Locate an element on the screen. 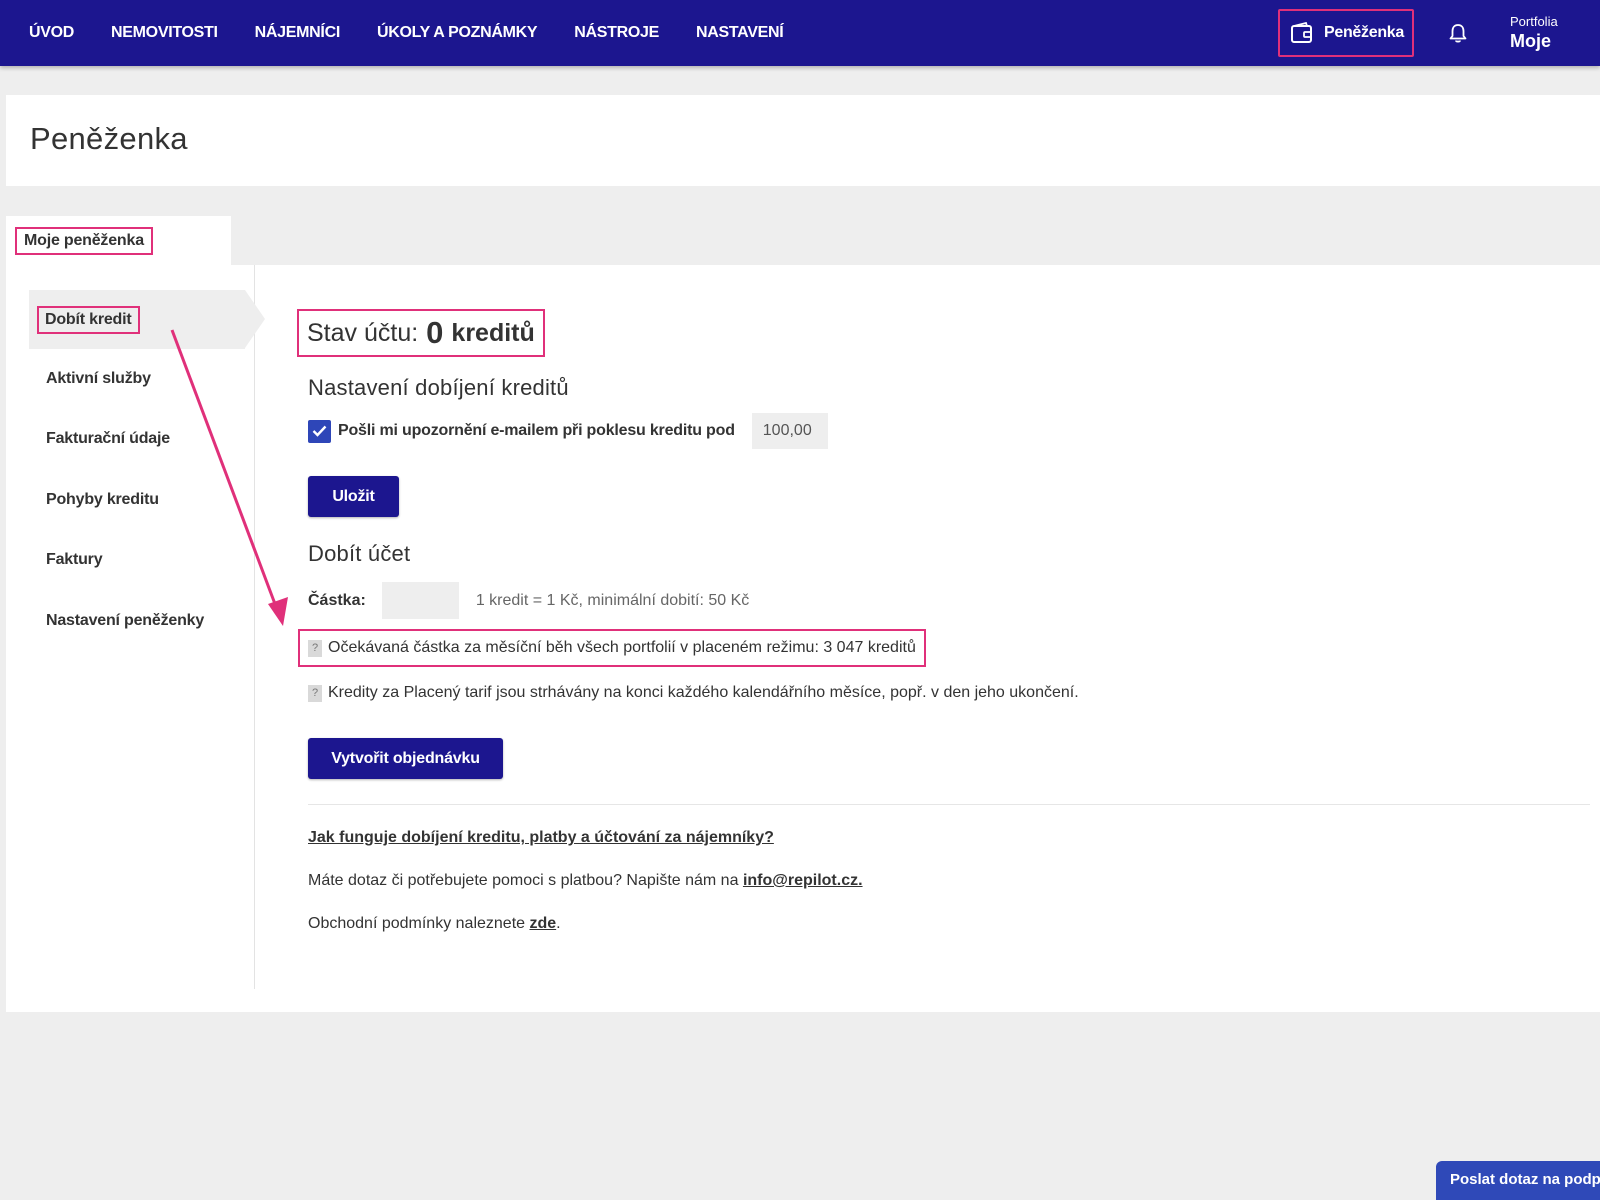 Image resolution: width=1600 pixels, height=1200 pixels. account-balance: Stav účtu: 0 kreditů is located at coordinates (421, 333).